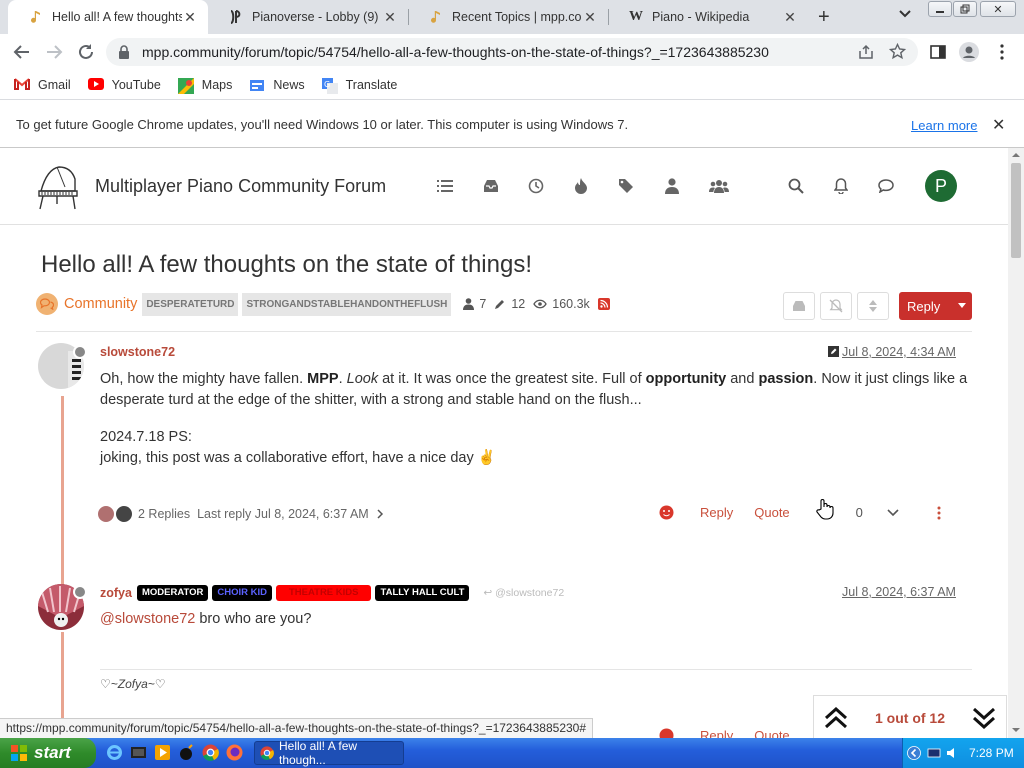  Describe the element at coordinates (873, 306) in the screenshot. I see `sort-icon` at that location.